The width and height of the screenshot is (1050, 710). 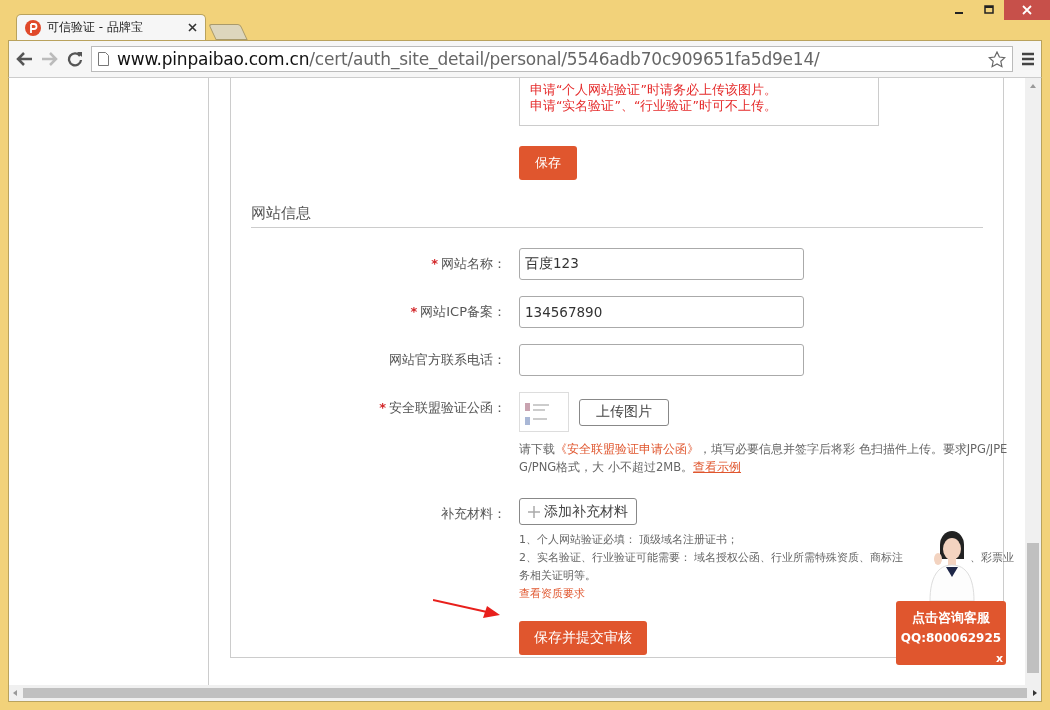 I want to click on address-bar: www.pinpaibao.com.cn/cert/auth_site_detail/personal/5546adb70c909651fa5d9e14/, so click(x=552, y=59).